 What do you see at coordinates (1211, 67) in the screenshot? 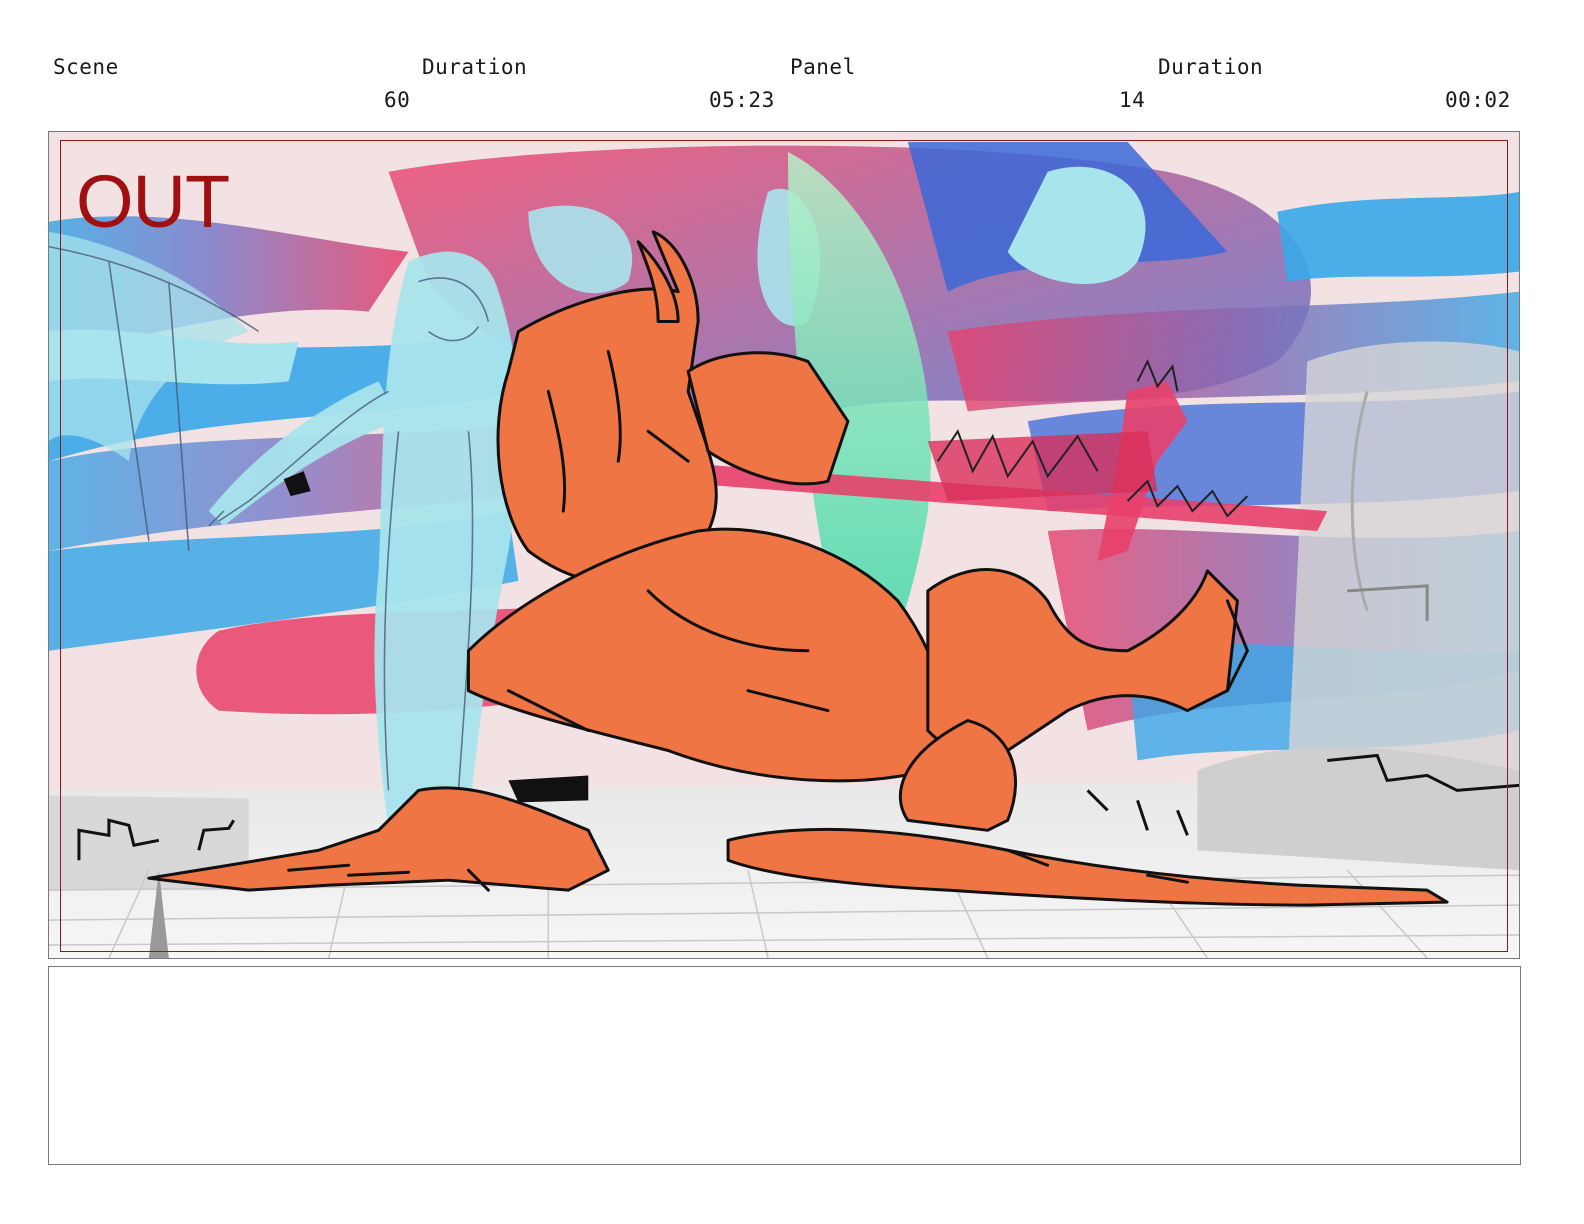
I see `panel-duration-label: Duration` at bounding box center [1211, 67].